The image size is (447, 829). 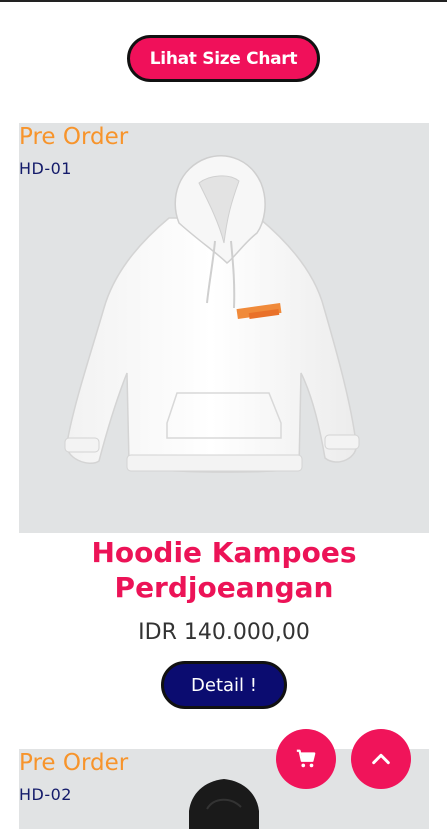 What do you see at coordinates (45, 794) in the screenshot?
I see `product-code: HD-02` at bounding box center [45, 794].